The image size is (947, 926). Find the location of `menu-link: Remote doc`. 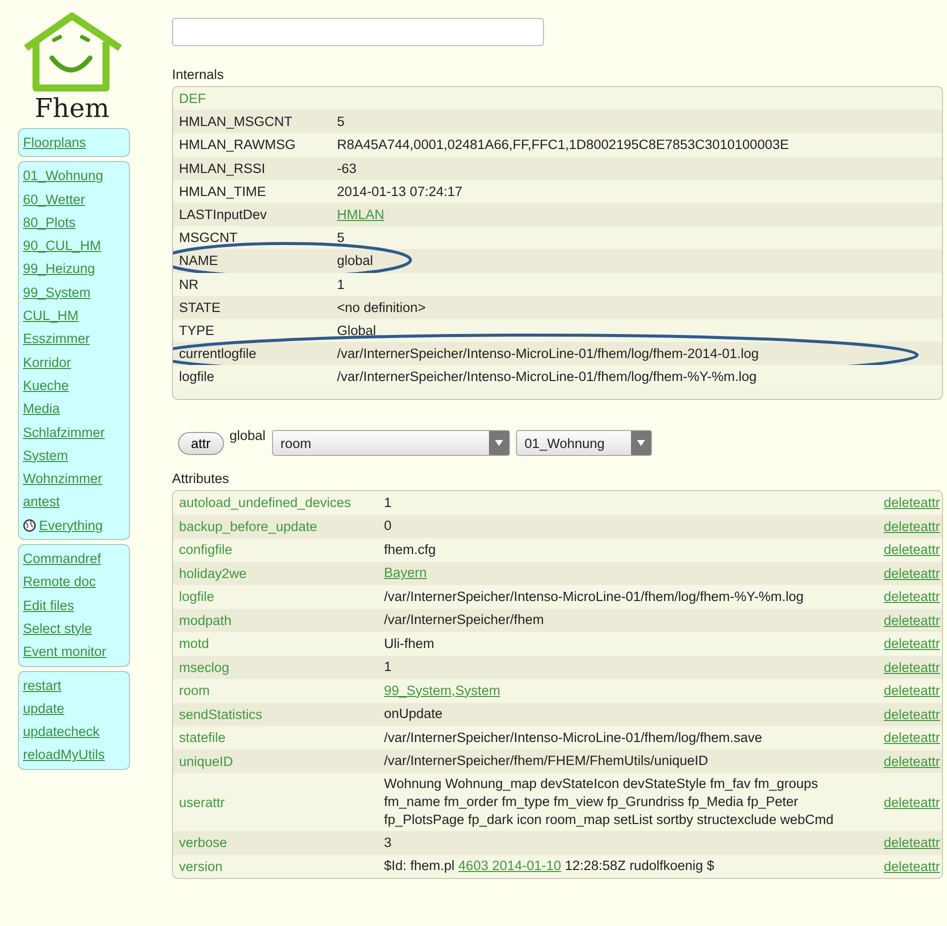

menu-link: Remote doc is located at coordinates (74, 582).